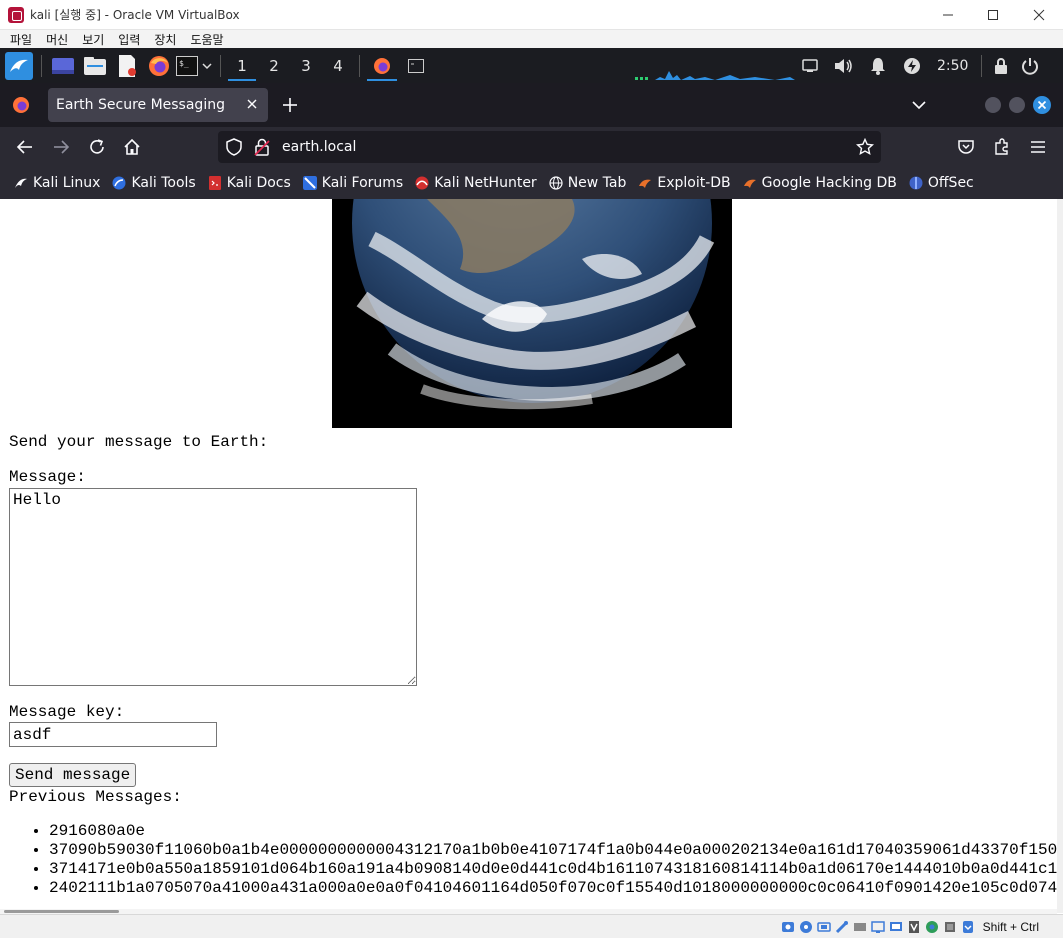 The height and width of the screenshot is (938, 1063). I want to click on firefox-view-button, so click(21, 105).